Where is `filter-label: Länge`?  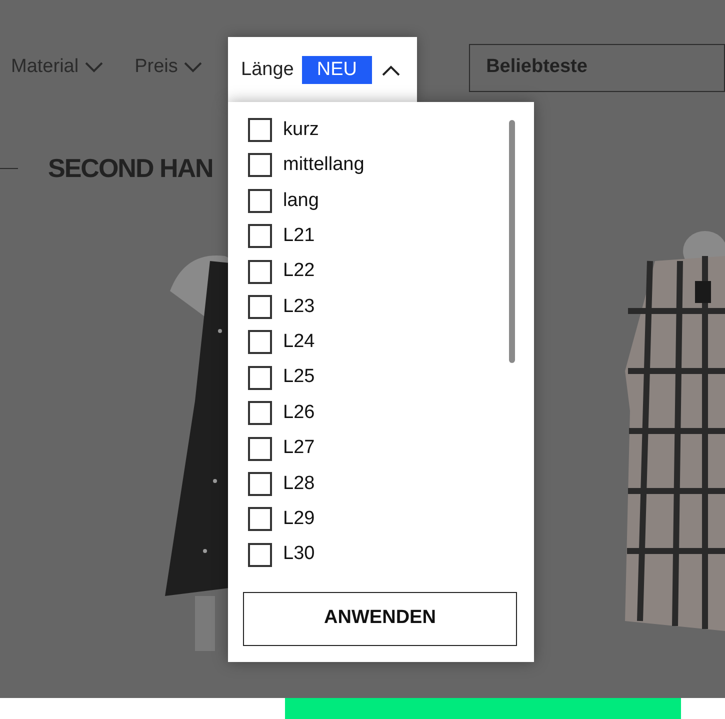
filter-label: Länge is located at coordinates (267, 70).